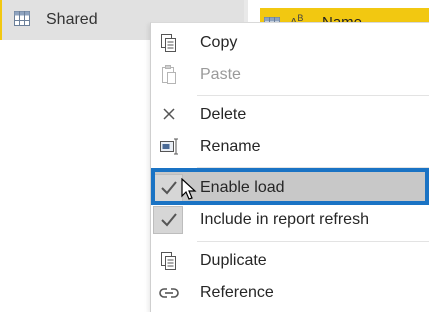 The width and height of the screenshot is (429, 312). Describe the element at coordinates (233, 260) in the screenshot. I see `menu-item-label: Duplicate` at that location.